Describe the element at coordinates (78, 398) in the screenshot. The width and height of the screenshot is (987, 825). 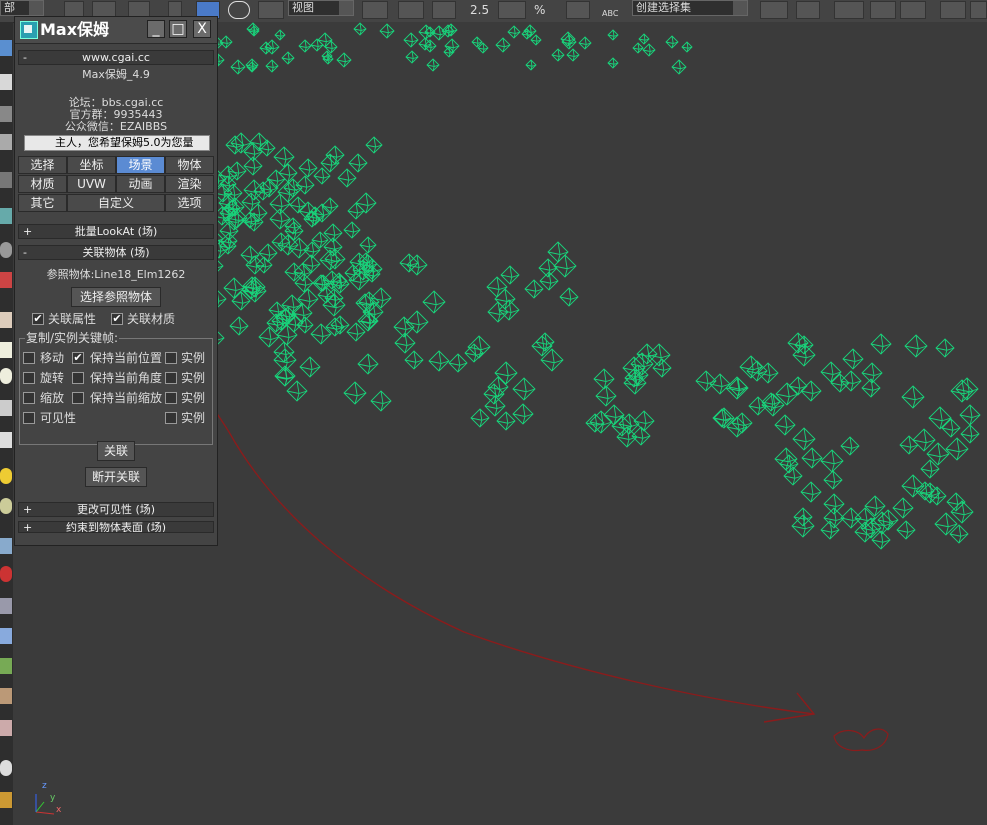
I see `keep-scale-checkbox` at that location.